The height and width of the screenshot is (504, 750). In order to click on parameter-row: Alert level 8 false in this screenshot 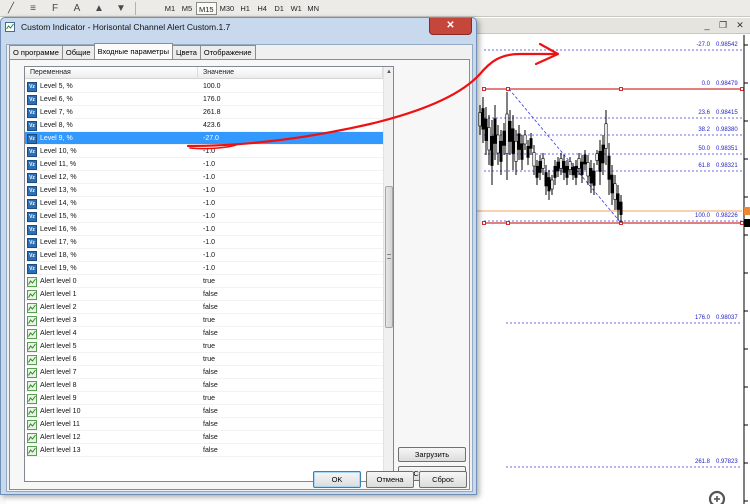, I will do `click(204, 385)`.